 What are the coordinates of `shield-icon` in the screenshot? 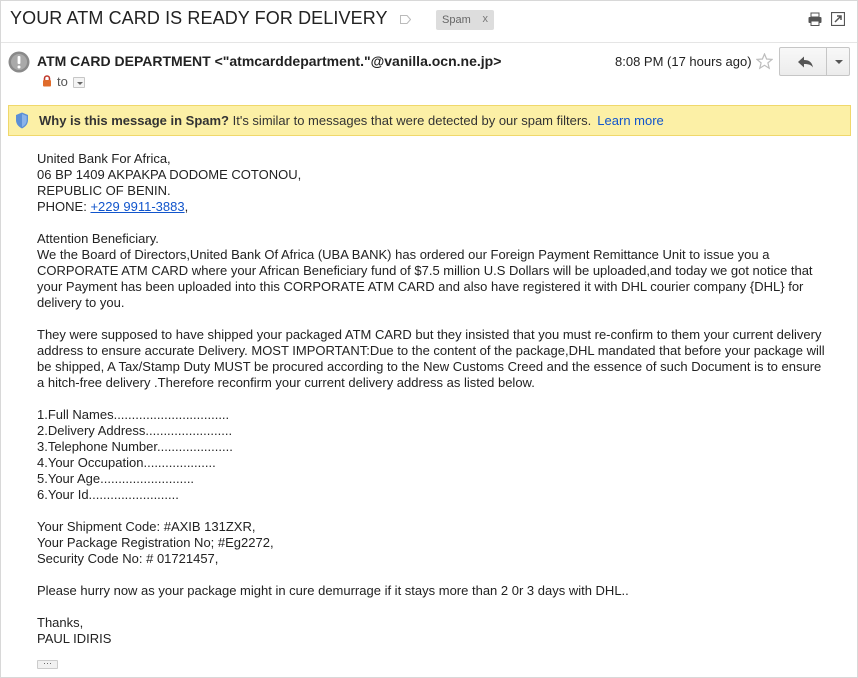 It's located at (22, 120).